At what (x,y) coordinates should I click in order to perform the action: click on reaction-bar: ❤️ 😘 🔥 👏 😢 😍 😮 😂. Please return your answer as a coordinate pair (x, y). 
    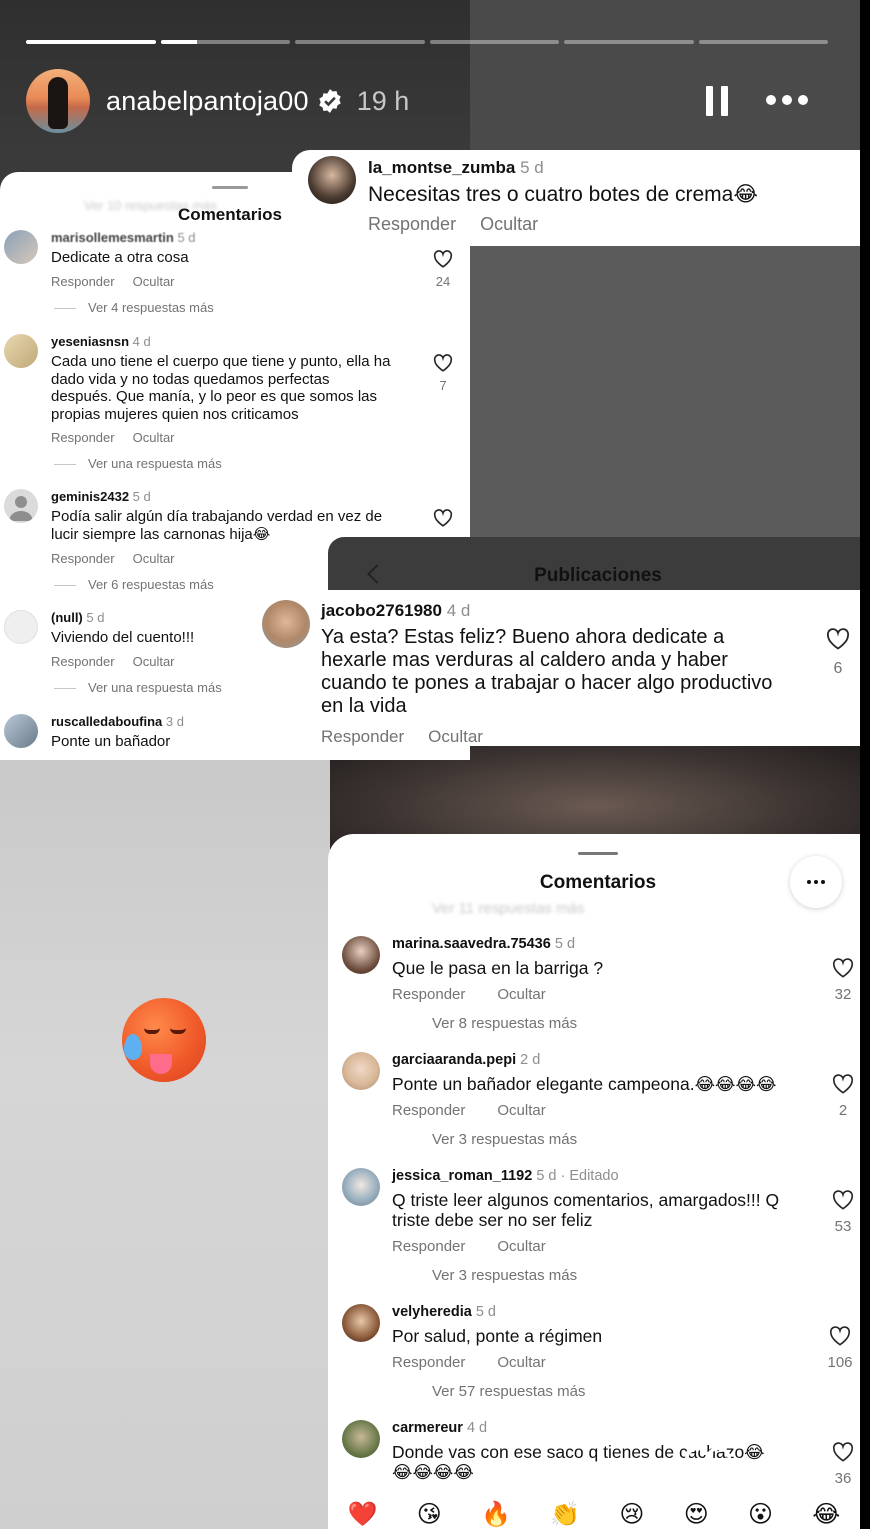
    Looking at the image, I should click on (594, 1514).